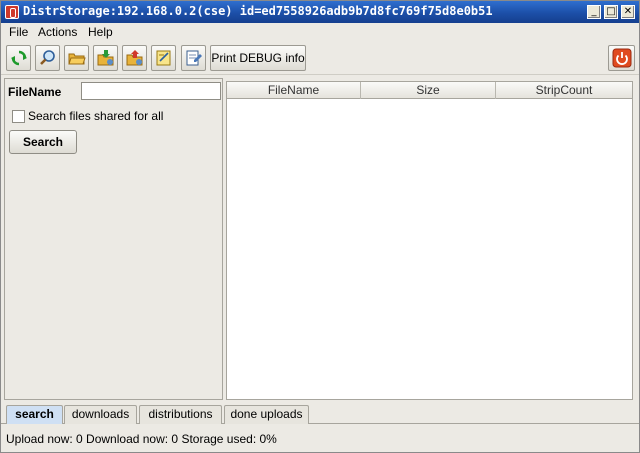  Describe the element at coordinates (266, 414) in the screenshot. I see `tab-done-uploads: done uploads` at that location.